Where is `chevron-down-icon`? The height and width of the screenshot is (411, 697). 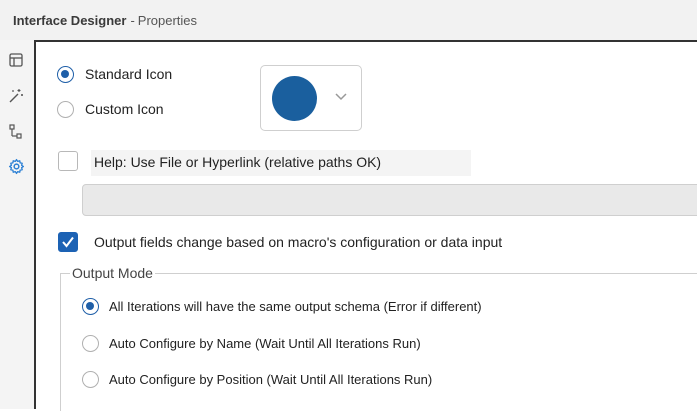
chevron-down-icon is located at coordinates (341, 97).